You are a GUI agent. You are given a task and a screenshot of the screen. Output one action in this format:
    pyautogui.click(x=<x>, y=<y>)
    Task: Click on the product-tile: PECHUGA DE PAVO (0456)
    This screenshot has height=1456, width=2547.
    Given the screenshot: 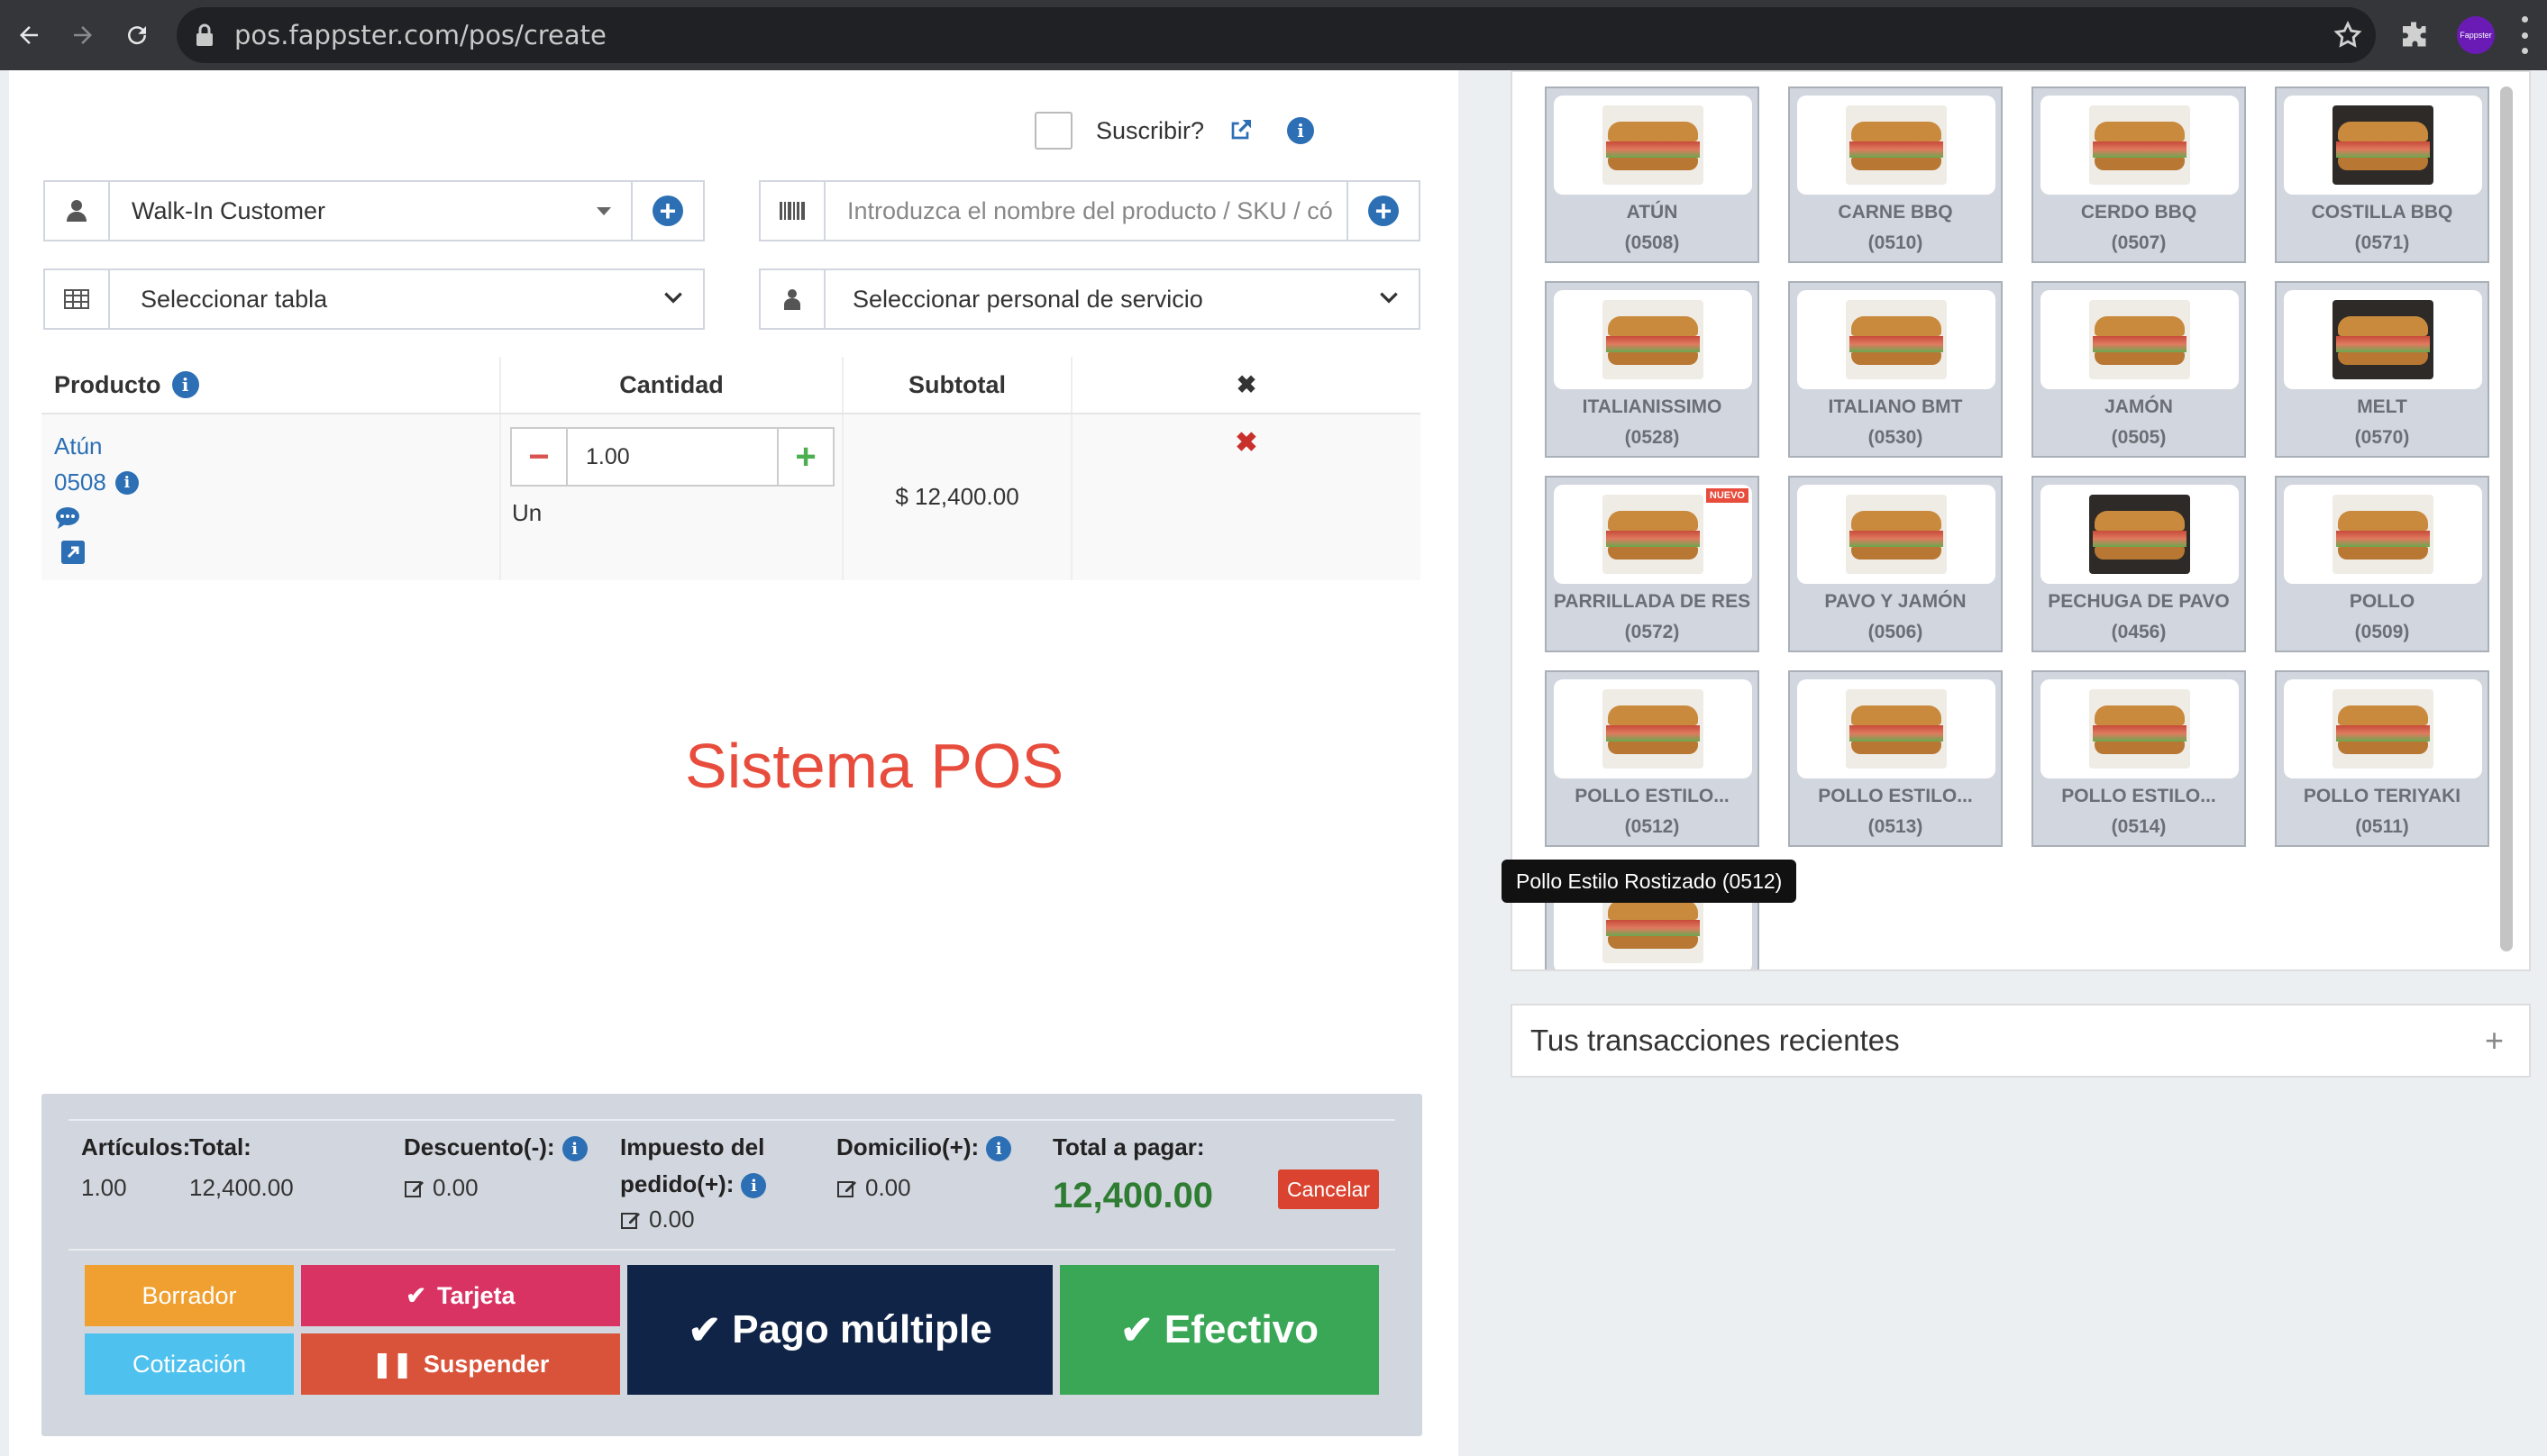 What is the action you would take?
    pyautogui.click(x=2138, y=564)
    